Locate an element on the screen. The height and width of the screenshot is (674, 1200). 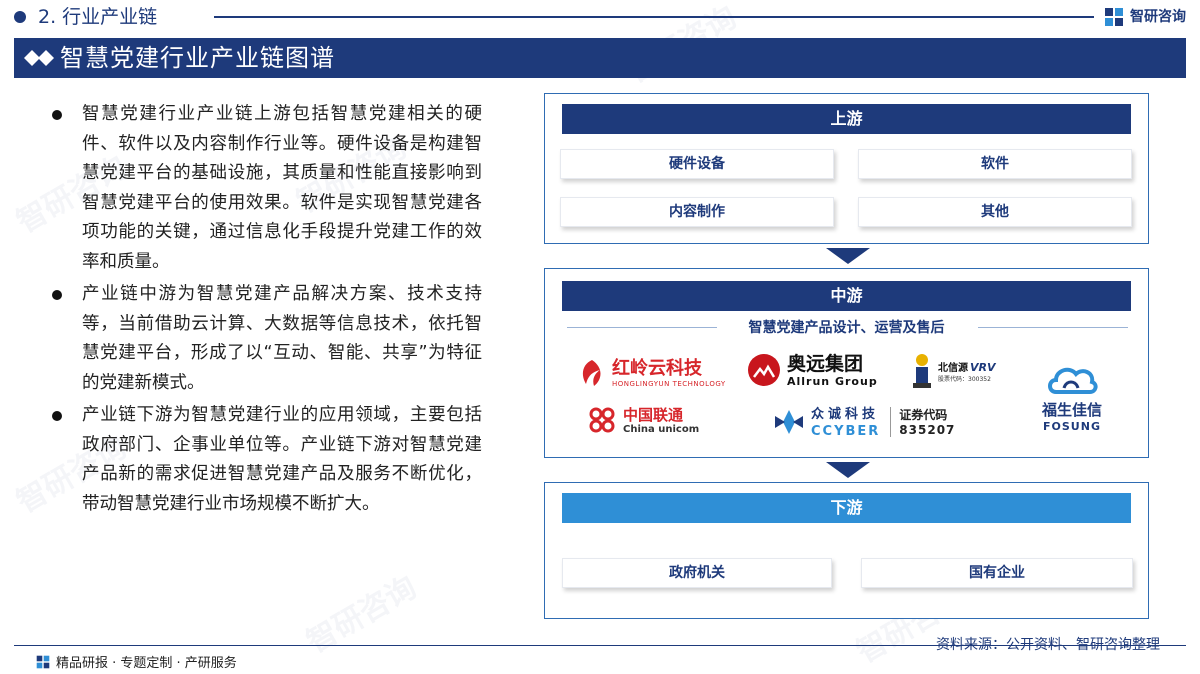
logo-ccyber: 众诚科技 CCYBER 证券代码 835207 is located at coordinates (876, 422).